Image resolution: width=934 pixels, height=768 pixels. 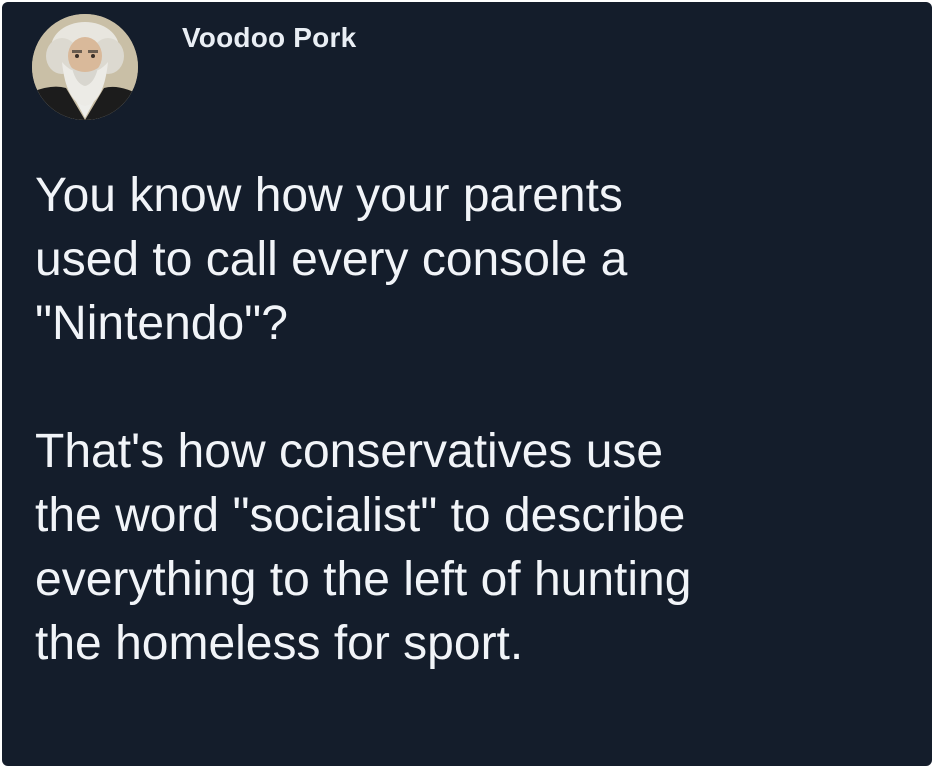 I want to click on bearded-man-portrait-icon, so click(x=85, y=67).